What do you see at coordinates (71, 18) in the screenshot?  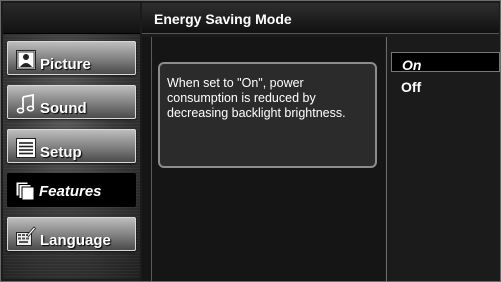 I see `sidebar-header` at bounding box center [71, 18].